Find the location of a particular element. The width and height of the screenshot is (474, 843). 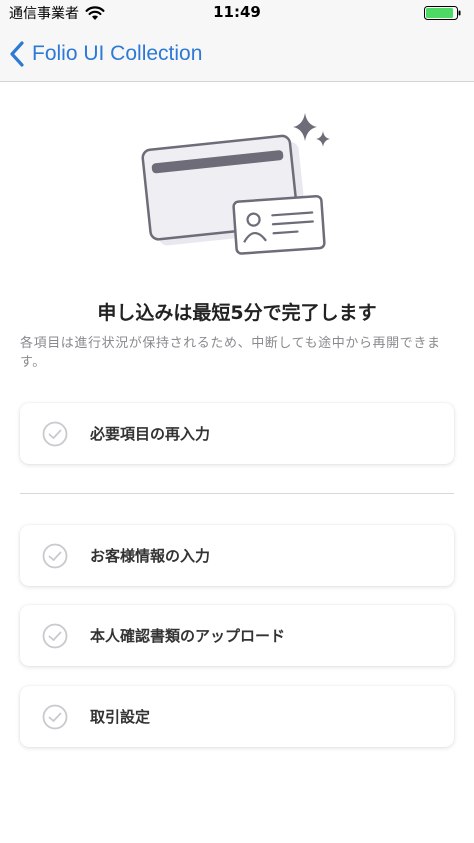

back-button: Folio UI Collection is located at coordinates (105, 54).